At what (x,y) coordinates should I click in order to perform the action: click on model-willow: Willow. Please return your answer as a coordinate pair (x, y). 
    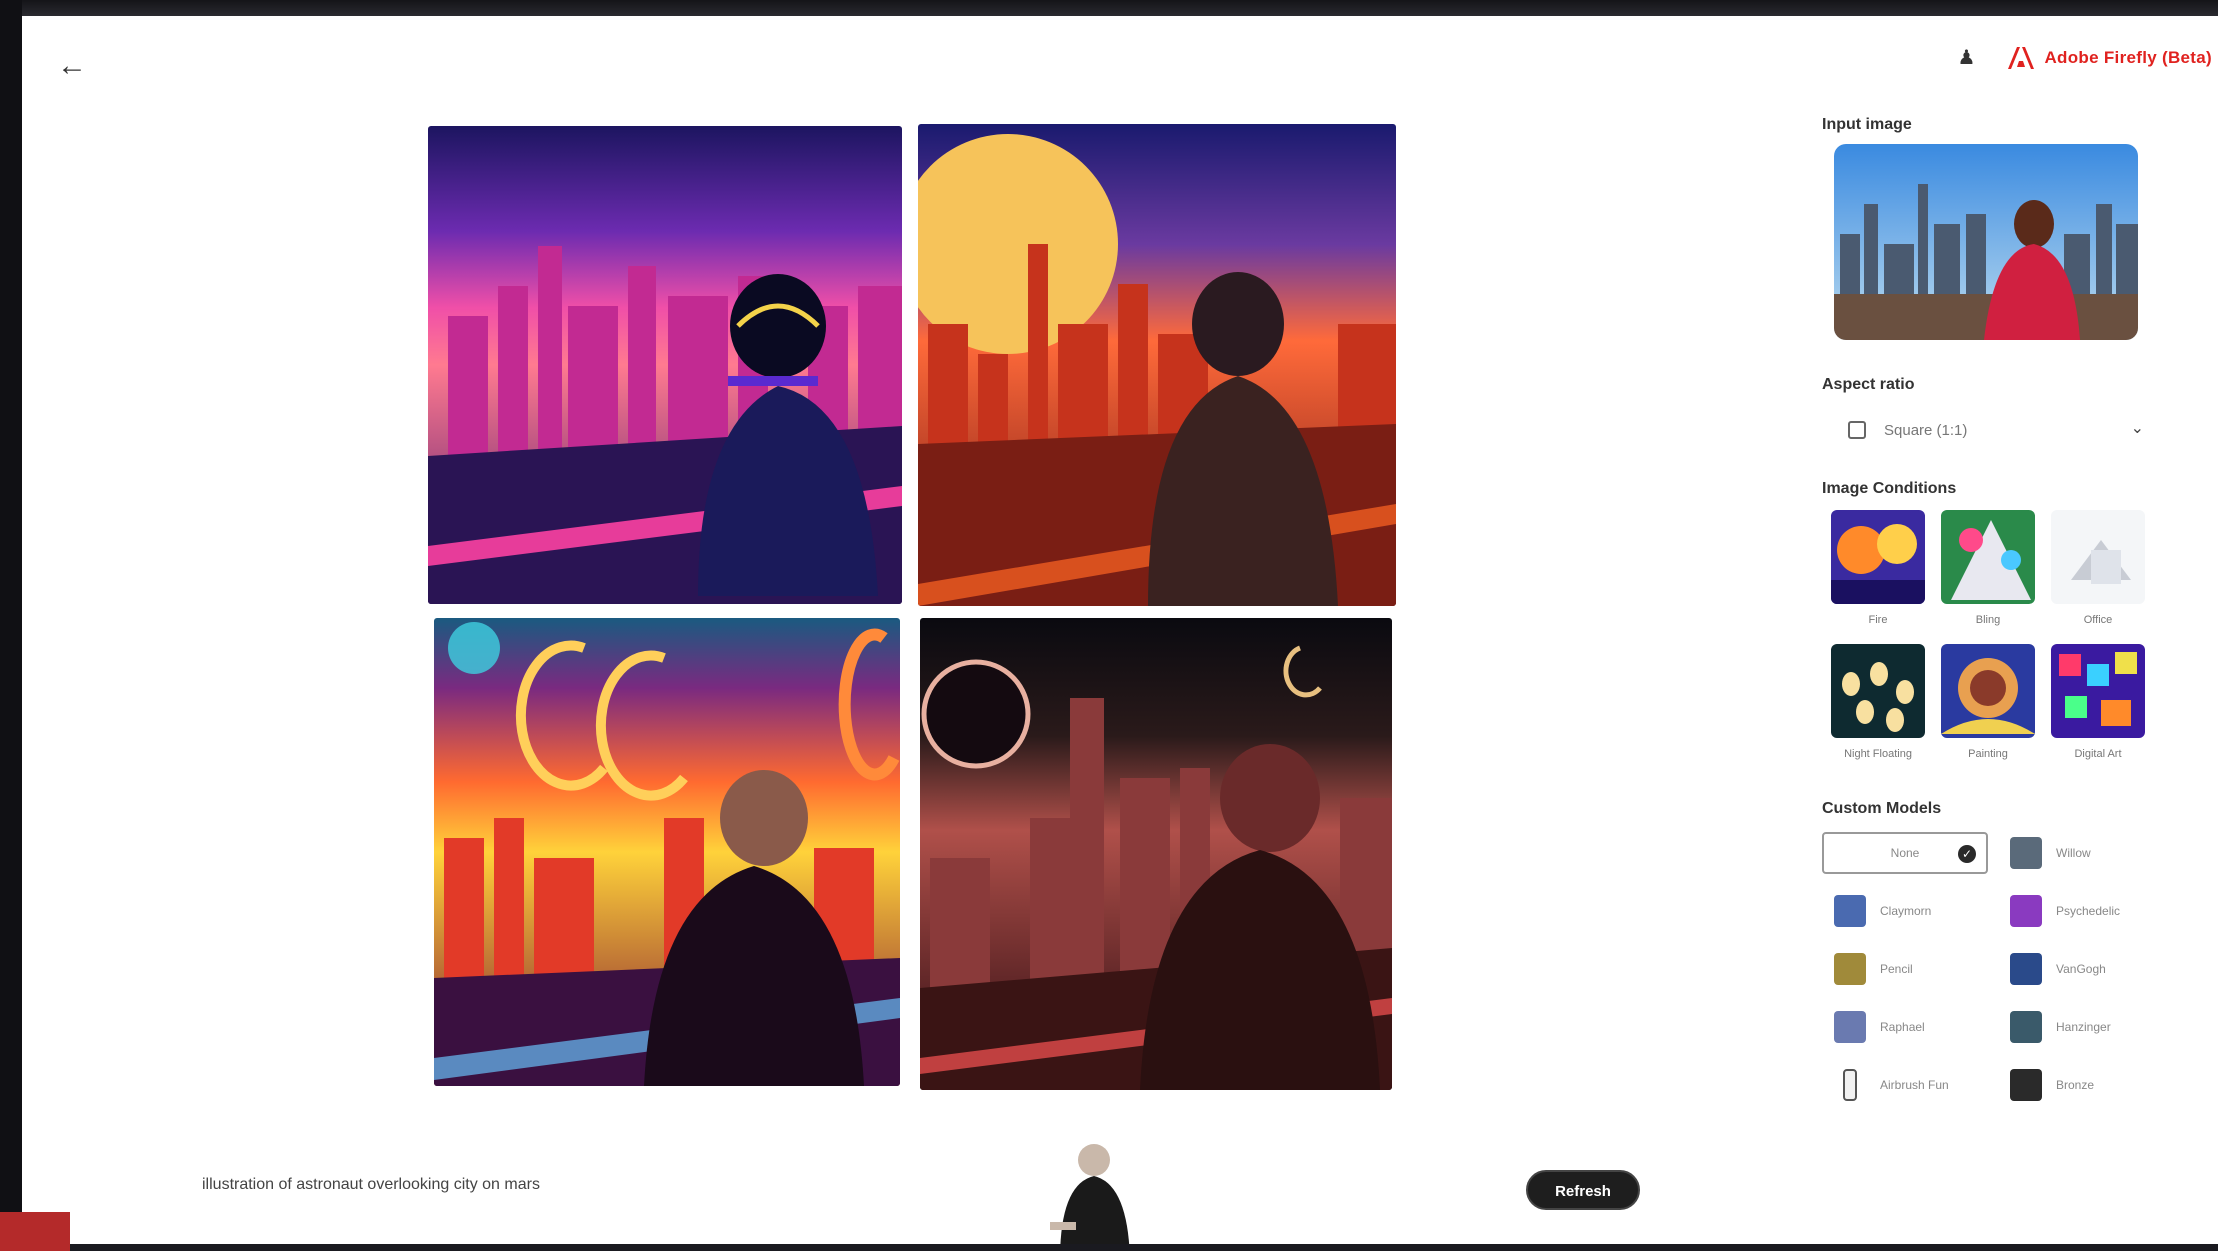
    Looking at the image, I should click on (2081, 853).